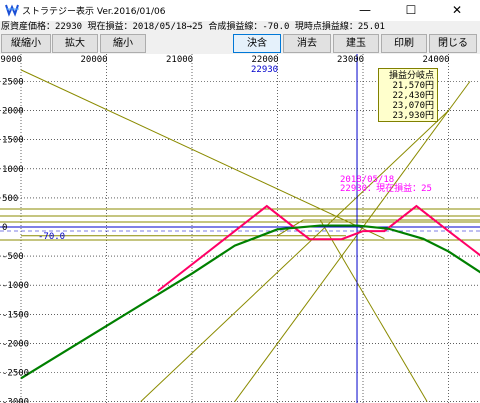  Describe the element at coordinates (318, 248) in the screenshot. I see `expiry-payoff-line` at that location.